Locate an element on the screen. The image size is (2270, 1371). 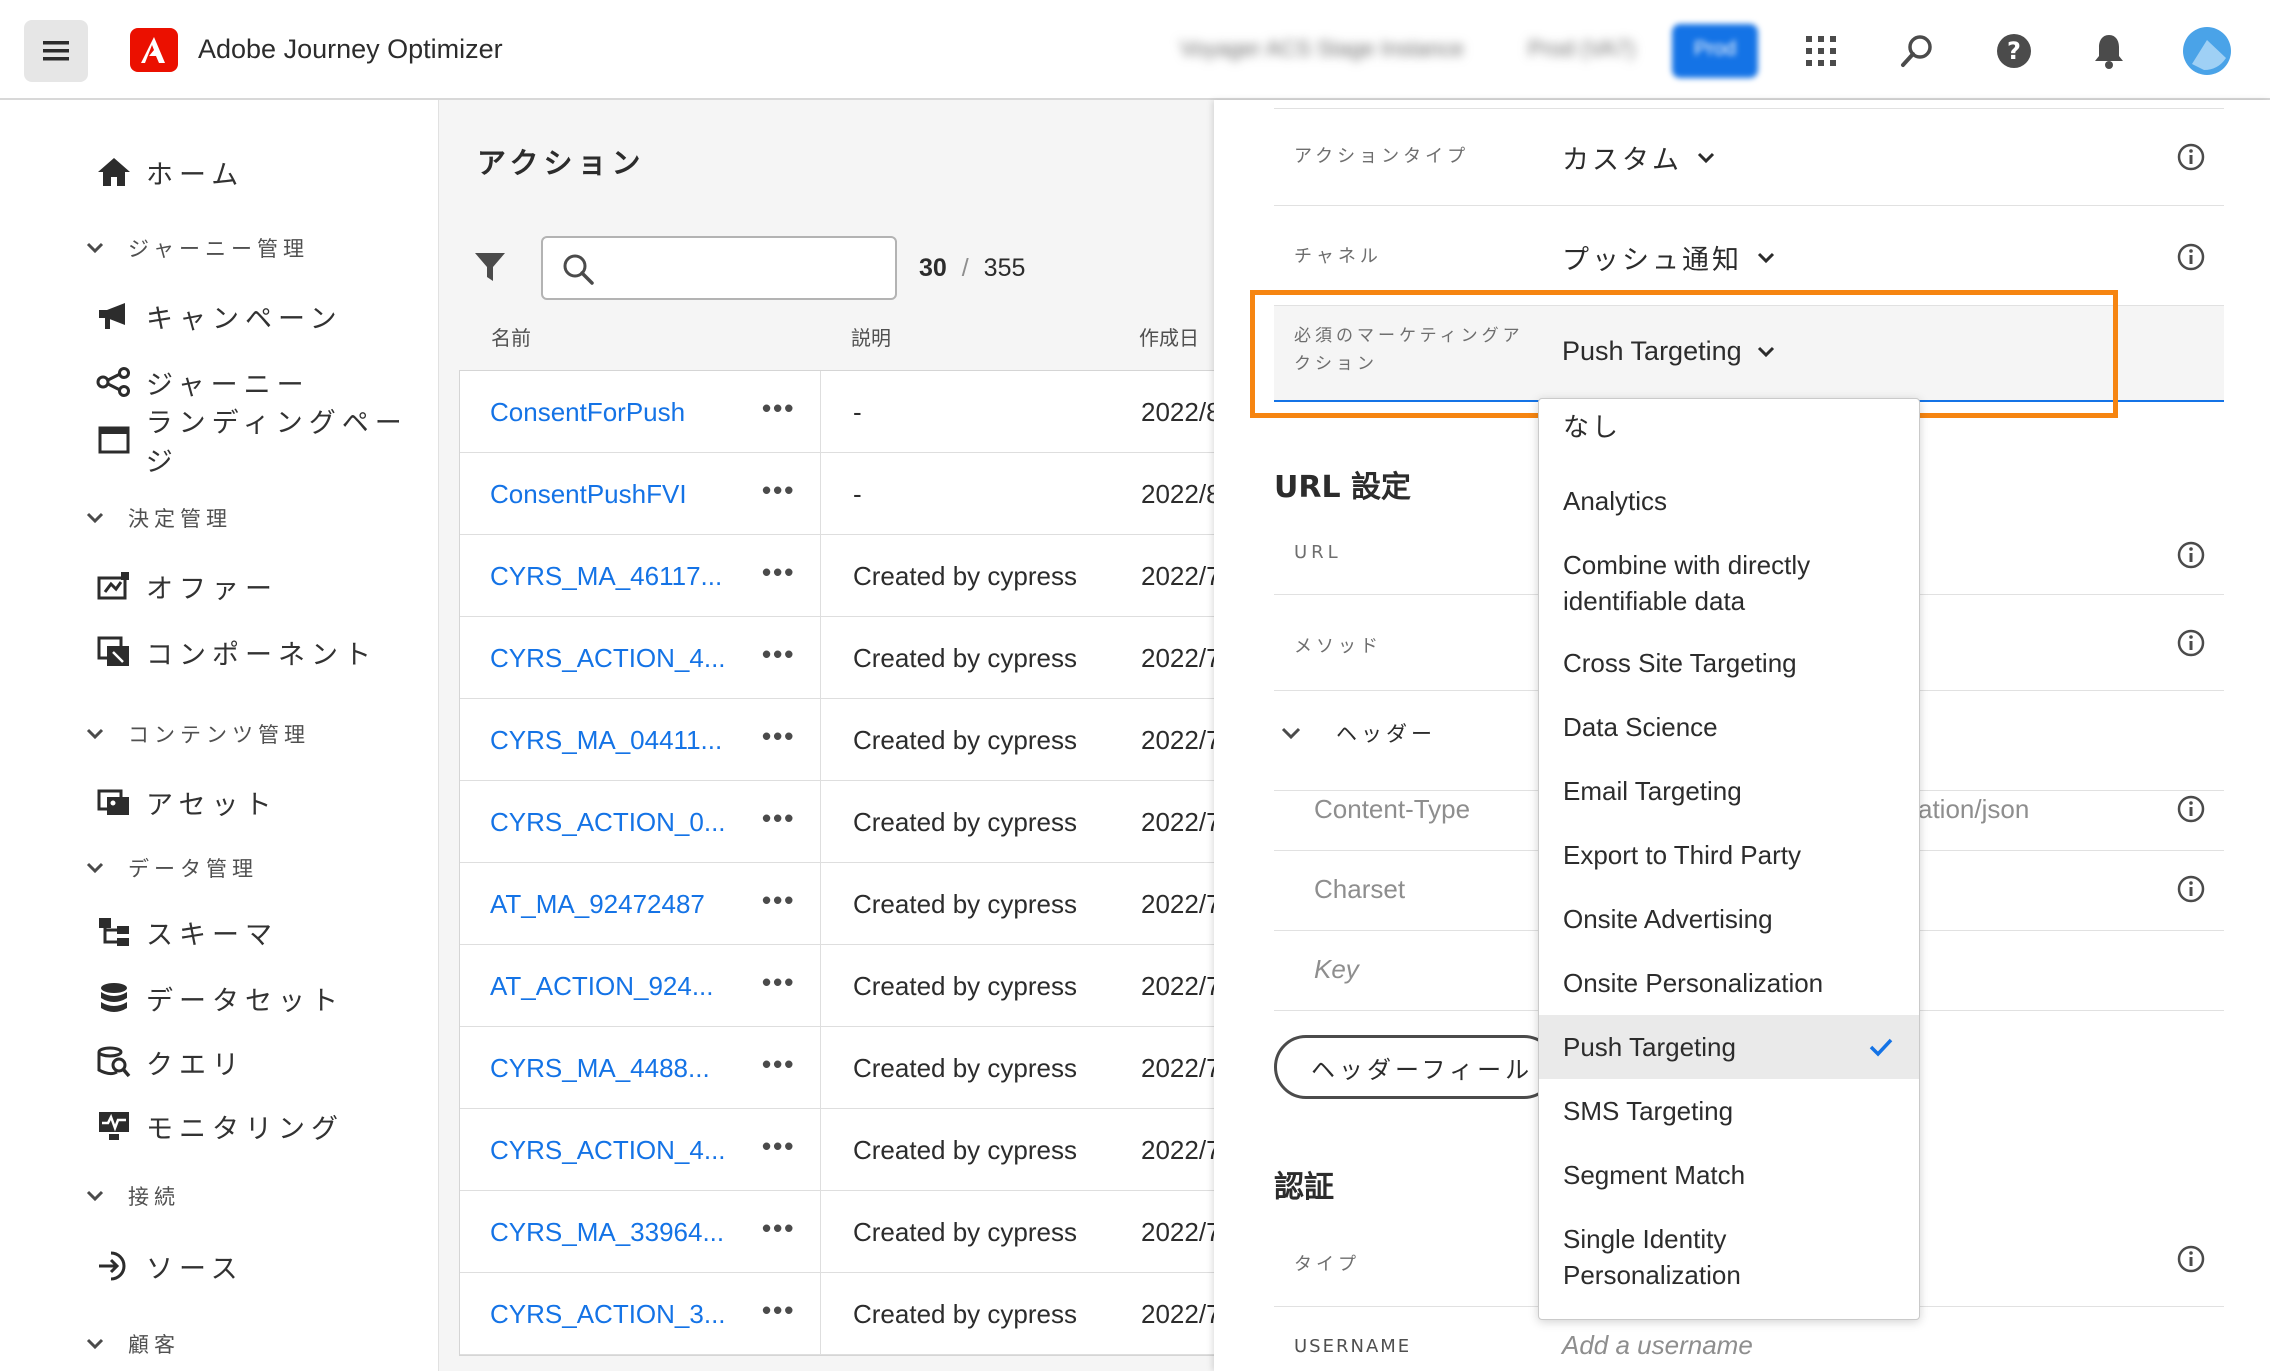
add-header-field-button: ヘッダーフィール is located at coordinates (1415, 1067).